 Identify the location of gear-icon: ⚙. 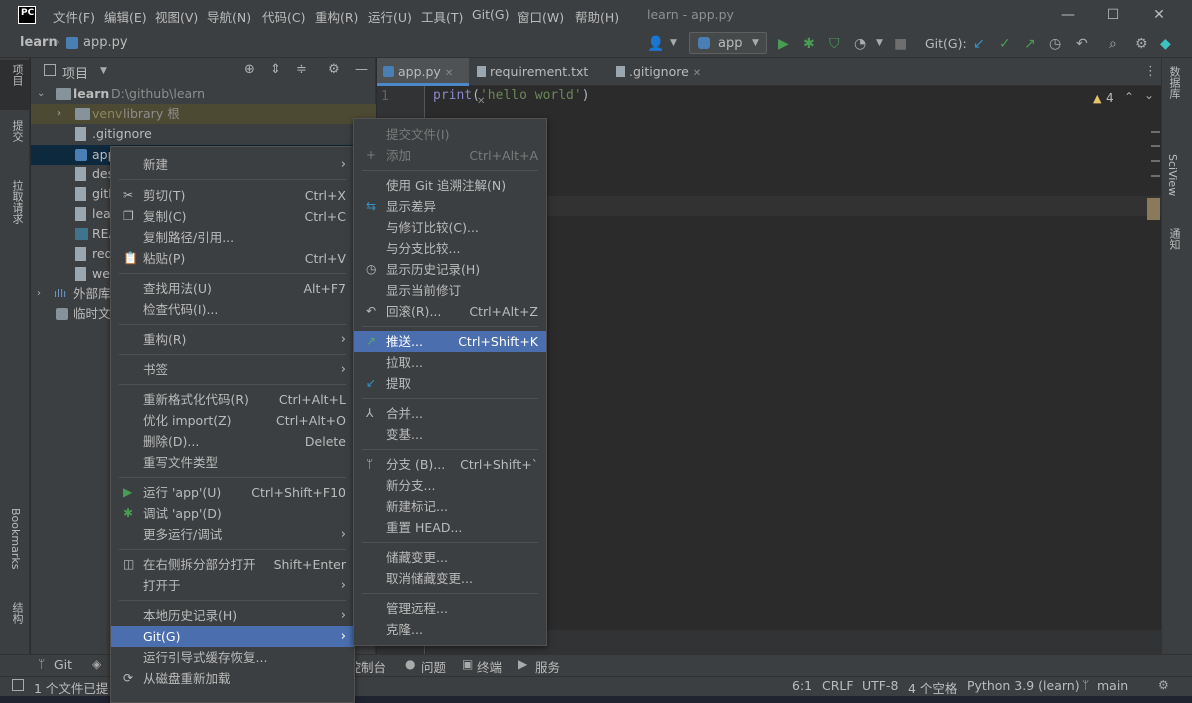
(1141, 44).